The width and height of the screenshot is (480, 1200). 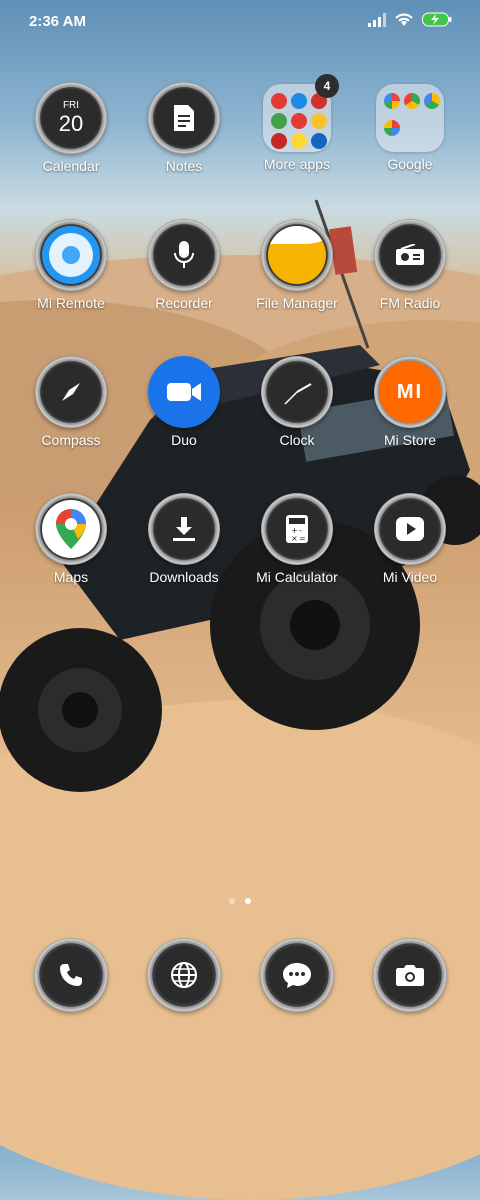 What do you see at coordinates (410, 303) in the screenshot?
I see `app-label: FM Radio` at bounding box center [410, 303].